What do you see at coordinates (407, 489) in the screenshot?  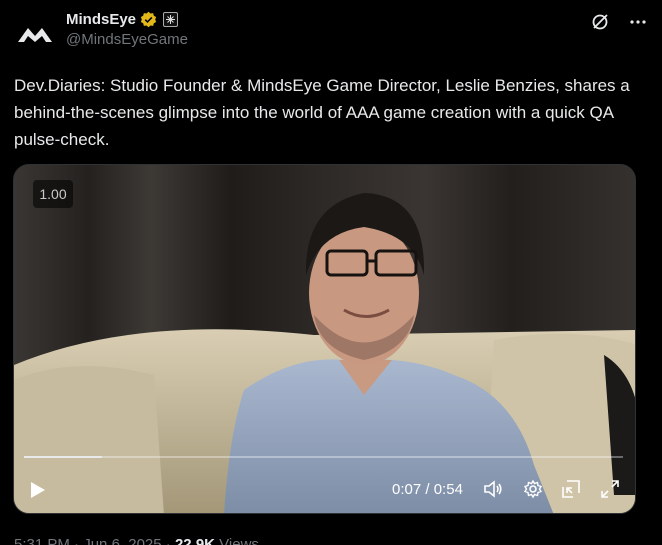 I see `video-time-current: 0:07` at bounding box center [407, 489].